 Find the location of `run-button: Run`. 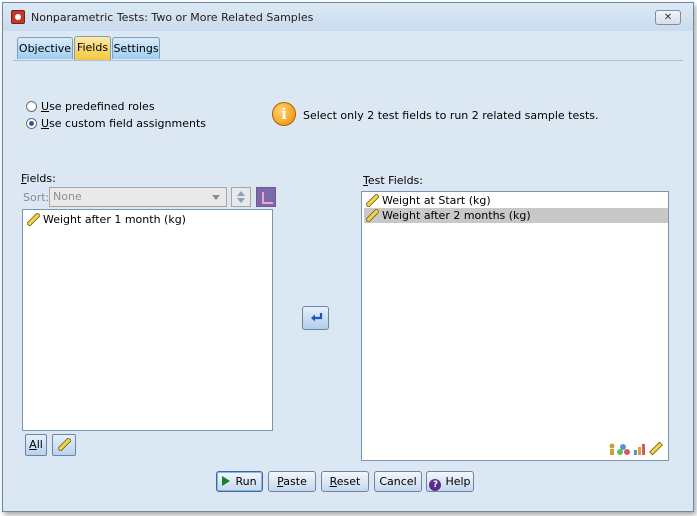

run-button: Run is located at coordinates (239, 481).